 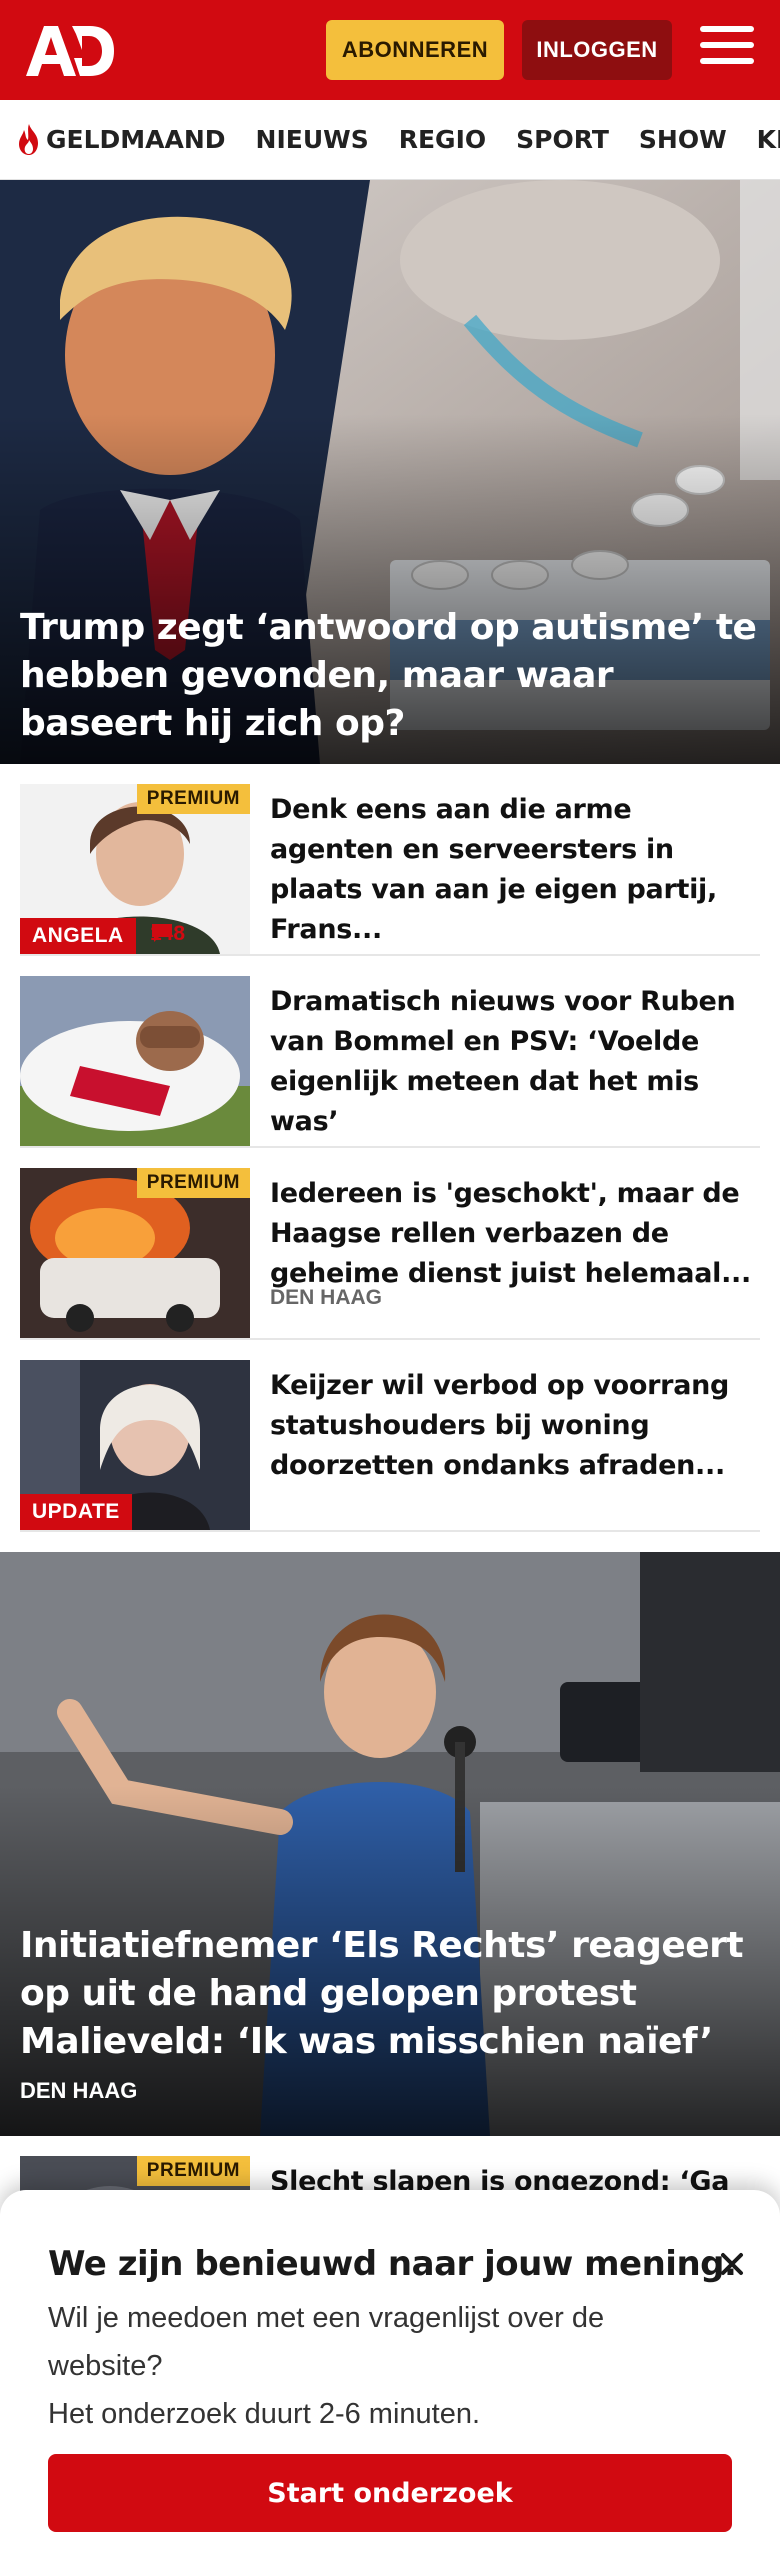 I want to click on survey-title: We zijn benieuwd naar jouw mening., so click(x=392, y=2264).